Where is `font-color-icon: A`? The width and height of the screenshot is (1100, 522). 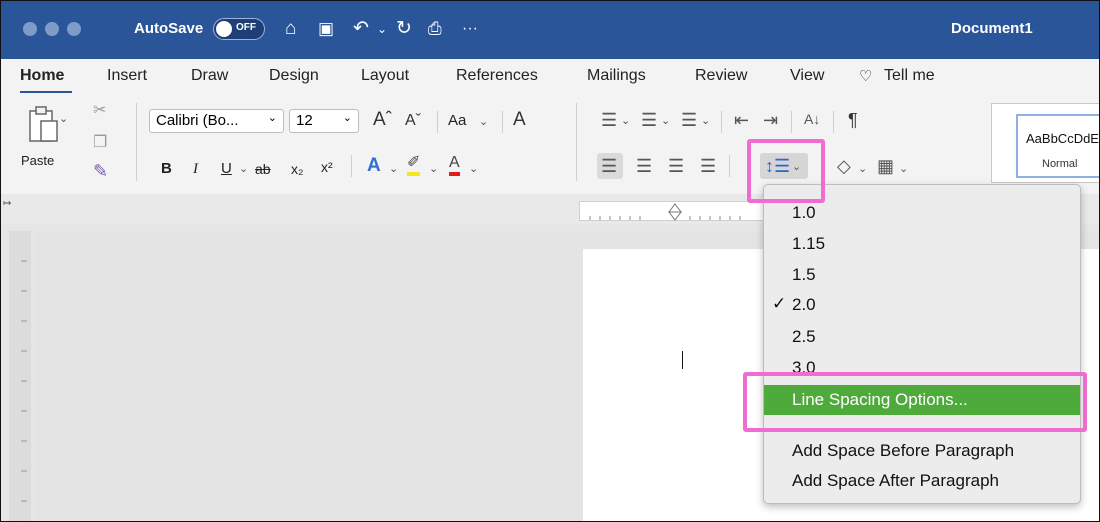
font-color-icon: A is located at coordinates (454, 165).